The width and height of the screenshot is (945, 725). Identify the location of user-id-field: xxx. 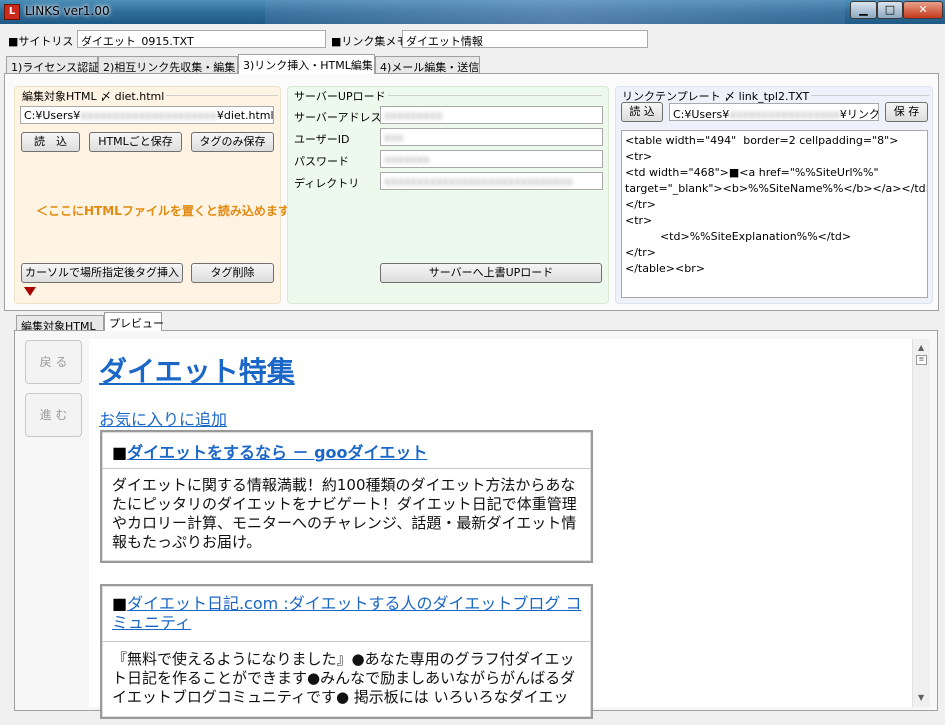
(491, 137).